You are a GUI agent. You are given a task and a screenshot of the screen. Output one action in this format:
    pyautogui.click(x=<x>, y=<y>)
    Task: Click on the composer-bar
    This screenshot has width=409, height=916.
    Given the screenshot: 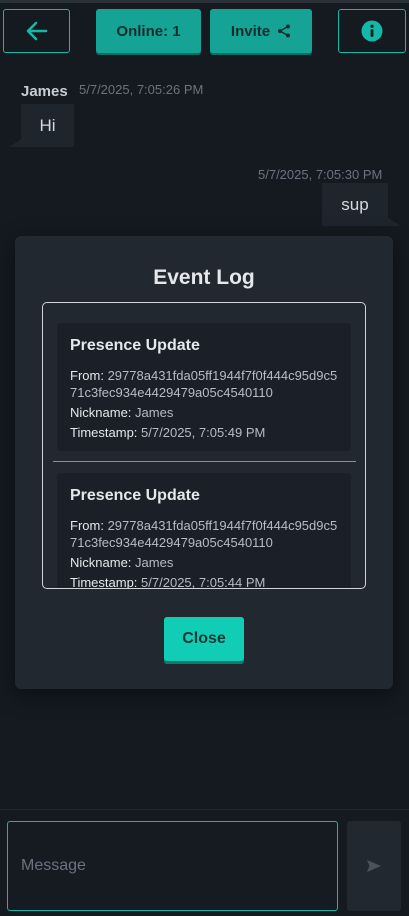 What is the action you would take?
    pyautogui.click(x=204, y=862)
    